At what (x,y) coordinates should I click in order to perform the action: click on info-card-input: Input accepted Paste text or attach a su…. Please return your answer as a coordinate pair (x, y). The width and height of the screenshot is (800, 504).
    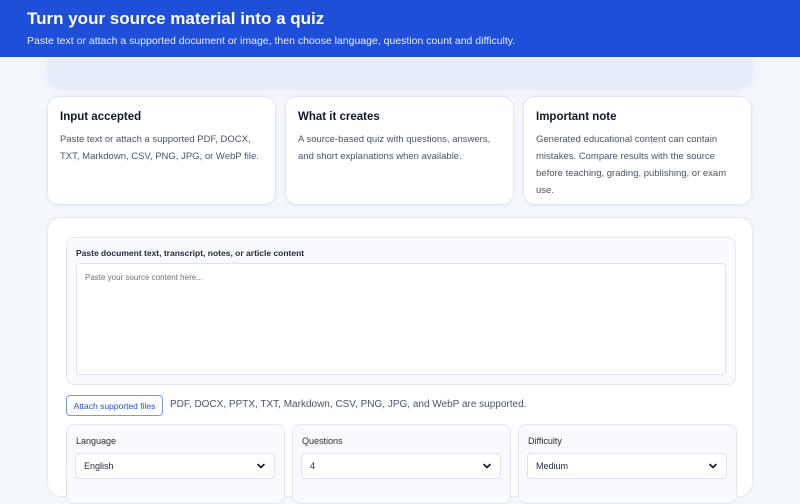
    Looking at the image, I should click on (161, 150).